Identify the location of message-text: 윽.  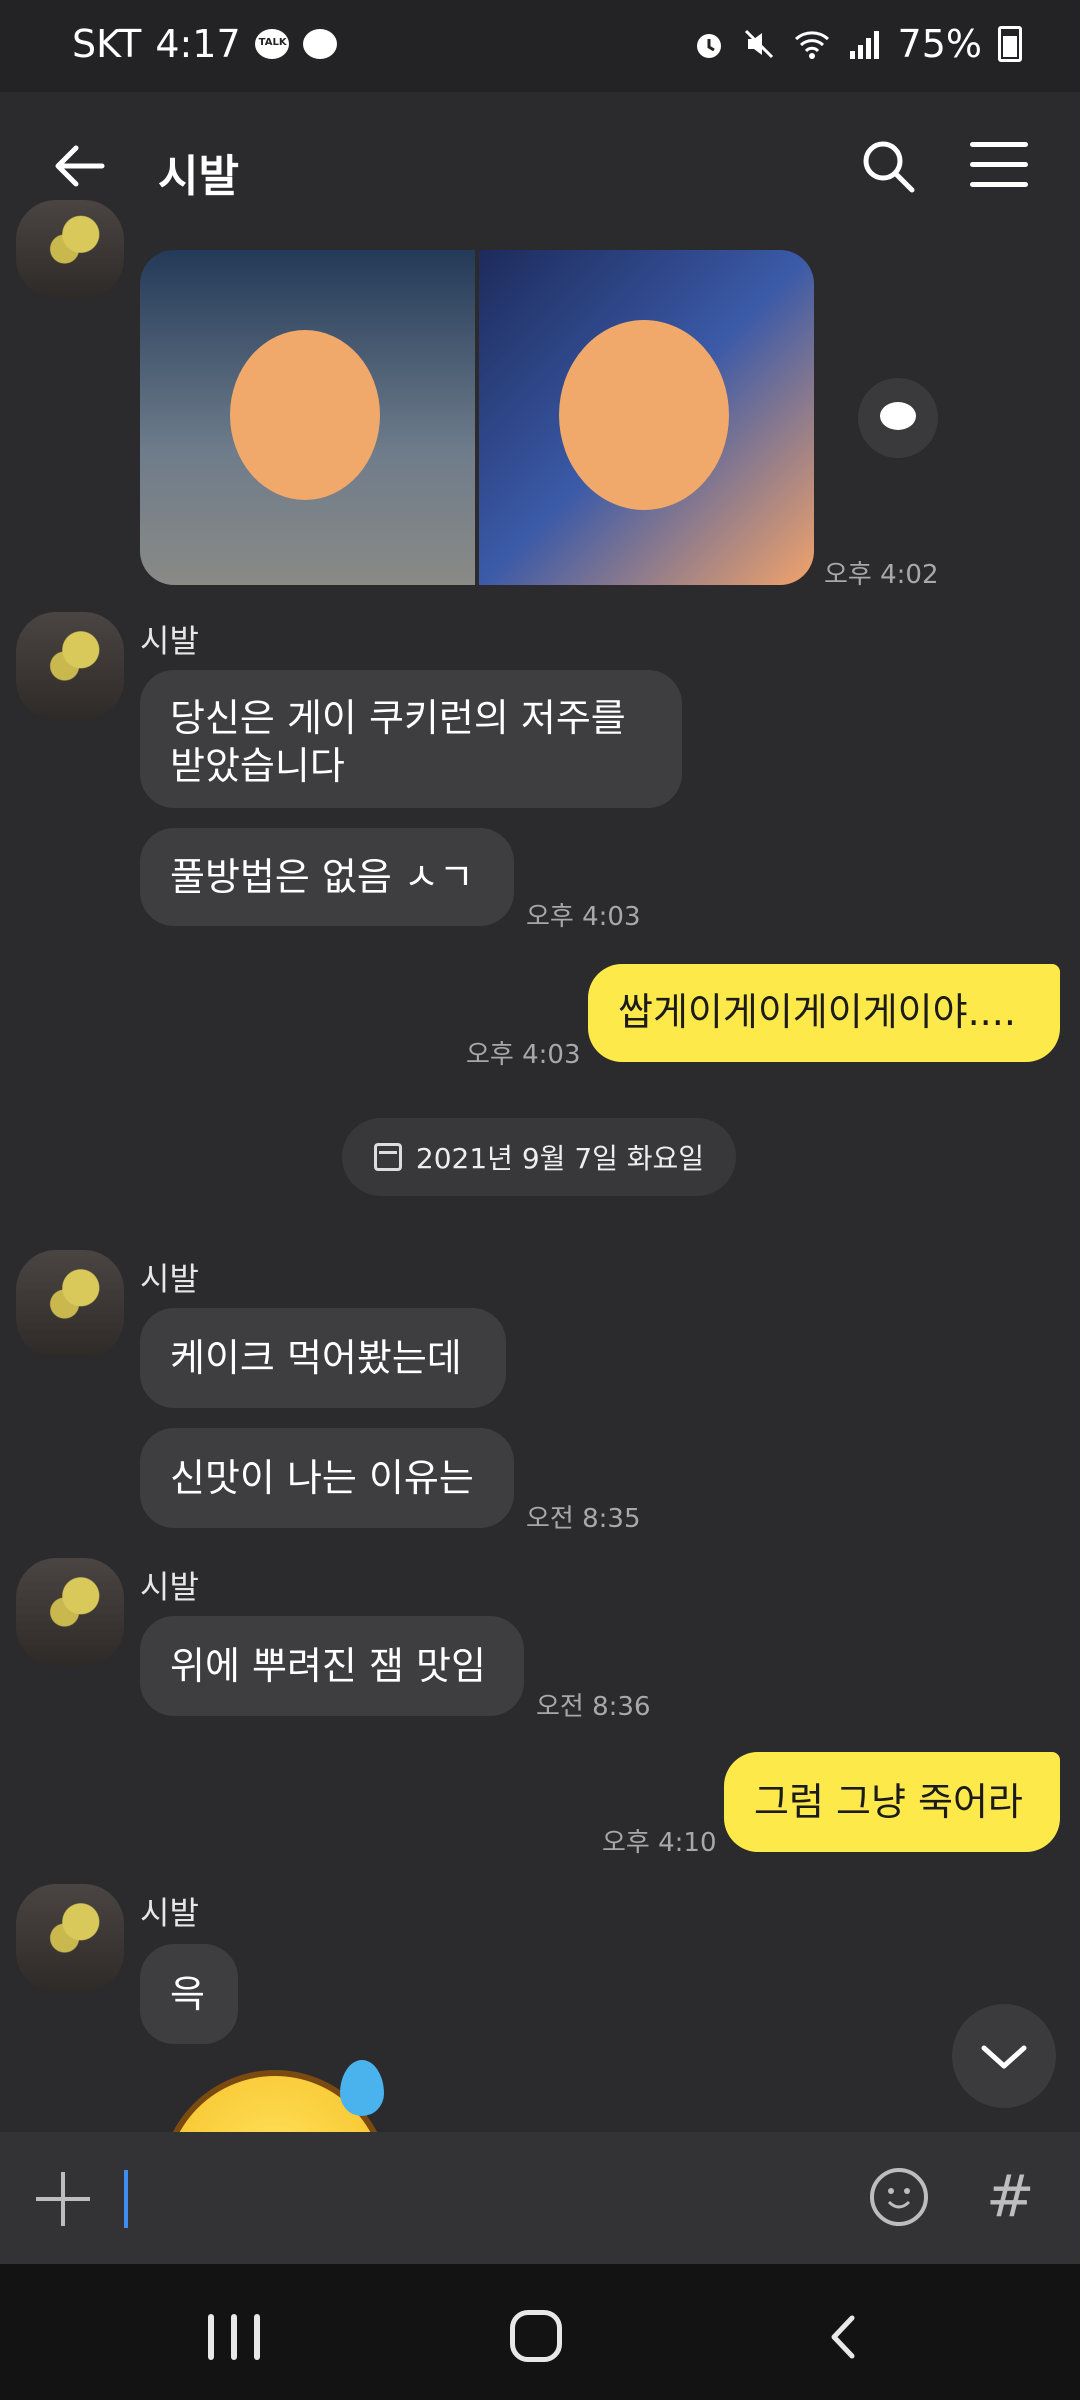
(187, 1994).